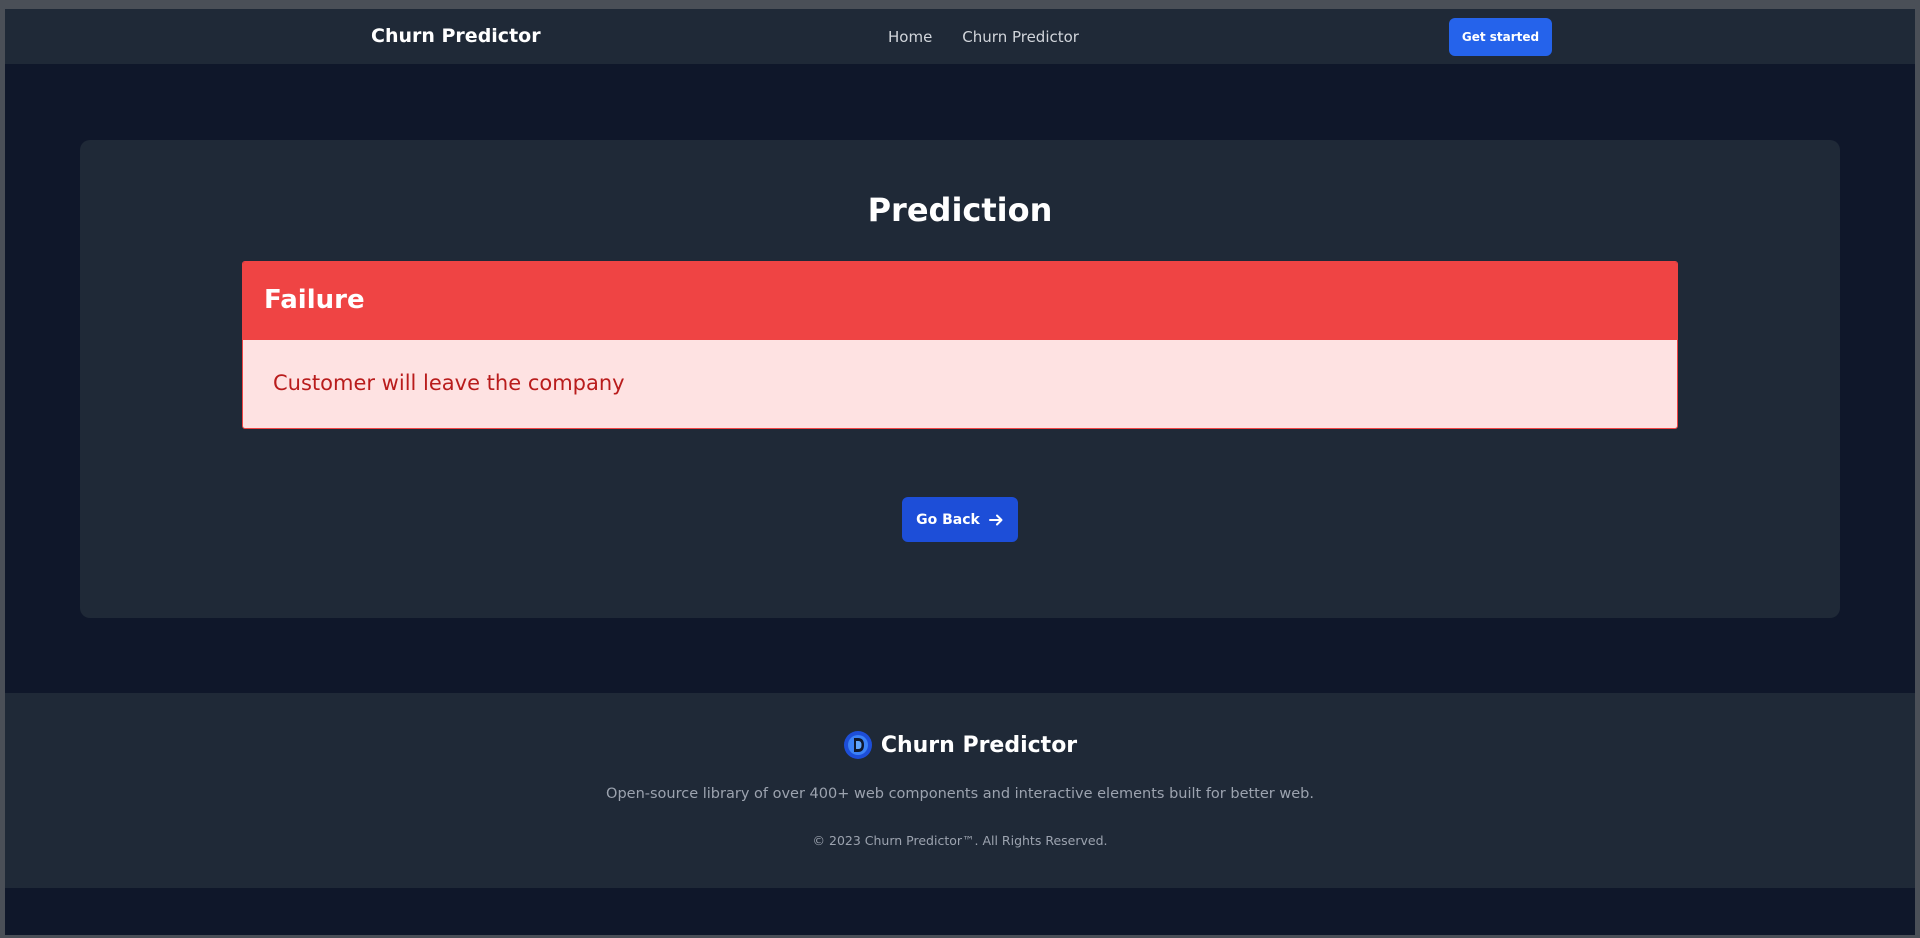 This screenshot has width=1920, height=938. I want to click on page-title: Prediction, so click(960, 210).